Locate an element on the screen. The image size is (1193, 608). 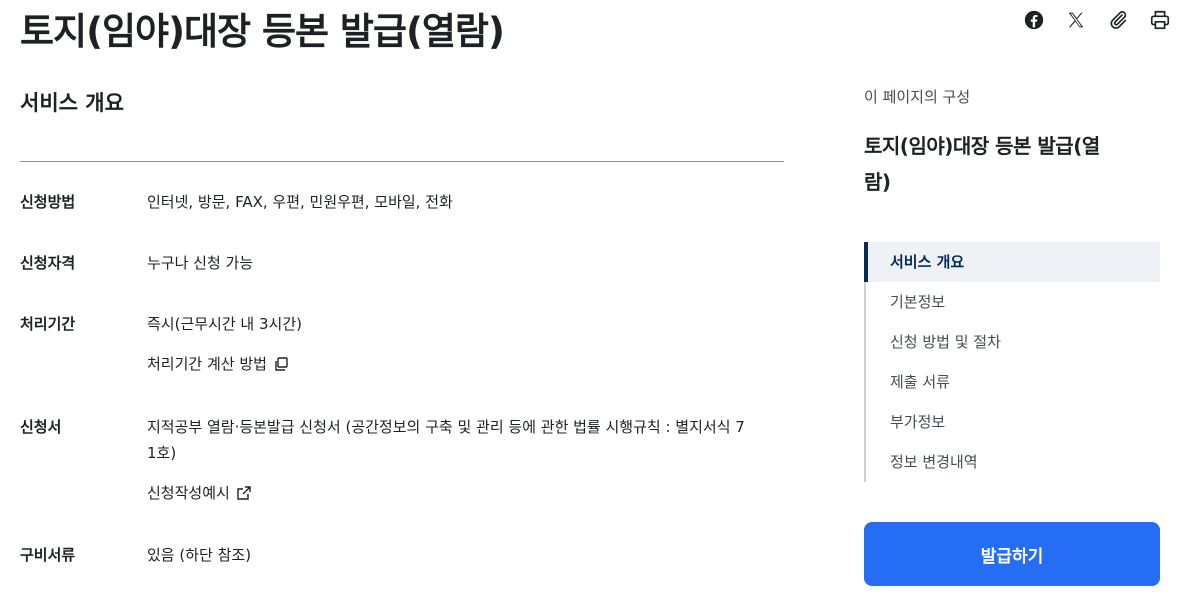
external-link-icon is located at coordinates (244, 493).